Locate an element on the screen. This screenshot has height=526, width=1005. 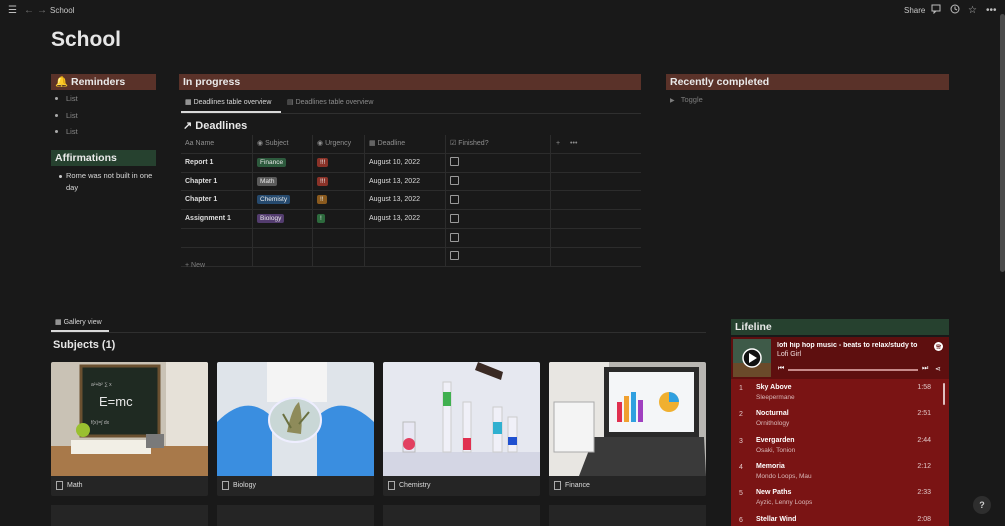
comment-icon is located at coordinates (936, 11).